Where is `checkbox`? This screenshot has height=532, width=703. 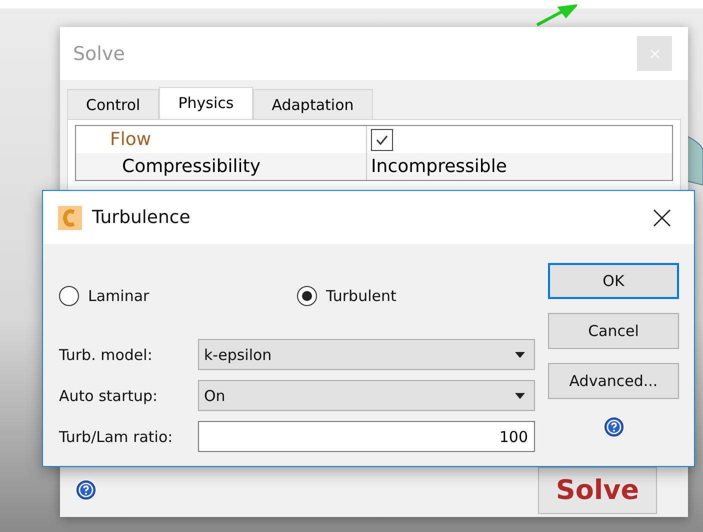
checkbox is located at coordinates (382, 139).